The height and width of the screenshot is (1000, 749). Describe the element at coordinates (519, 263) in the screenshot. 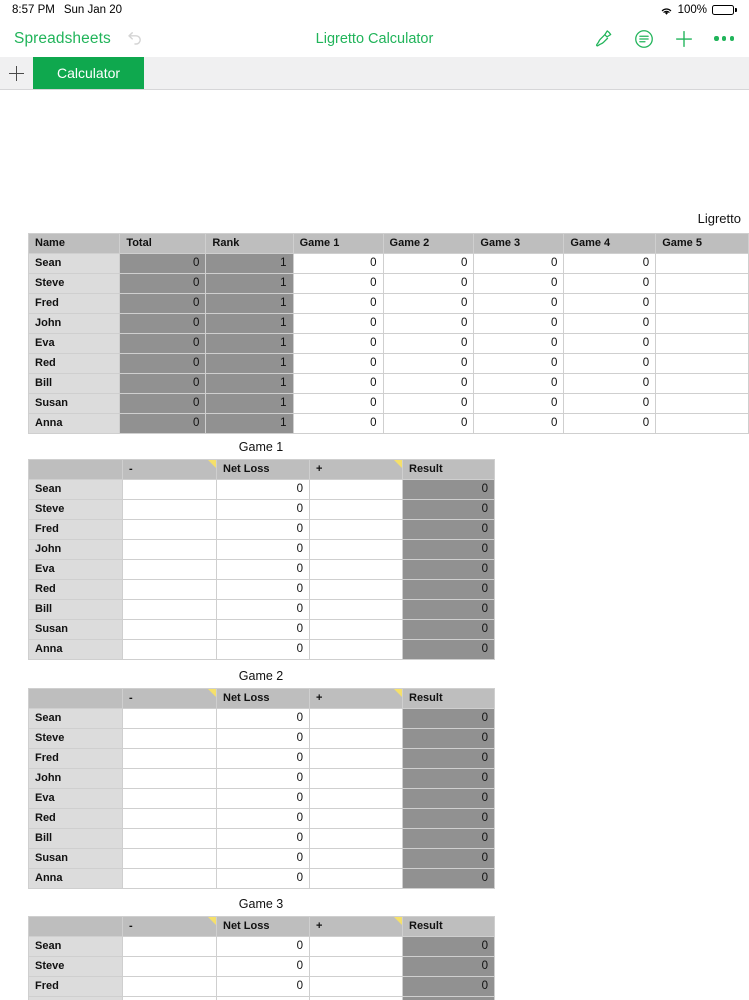

I see `cell-game-3: 0` at that location.